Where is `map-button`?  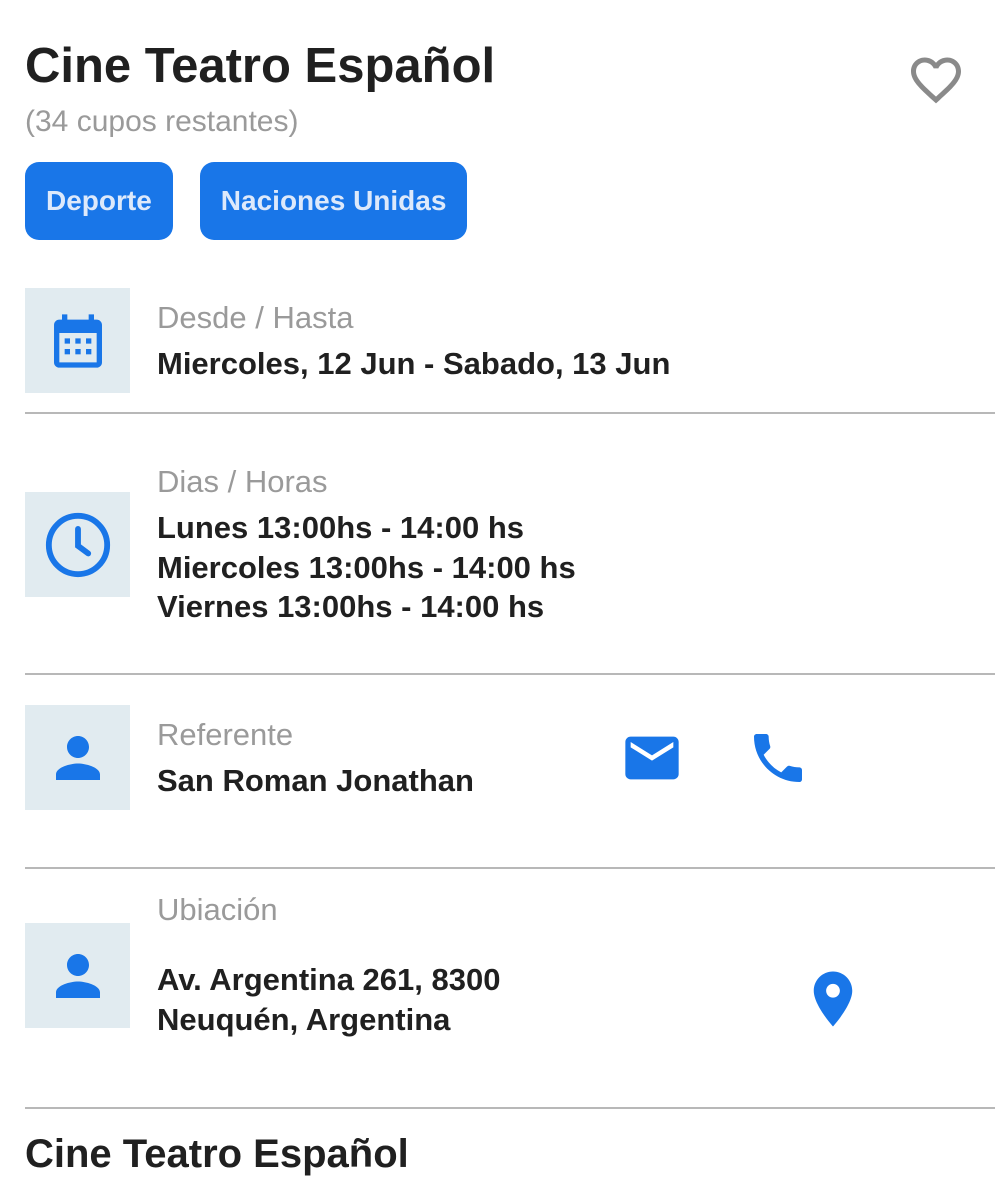
map-button is located at coordinates (833, 999).